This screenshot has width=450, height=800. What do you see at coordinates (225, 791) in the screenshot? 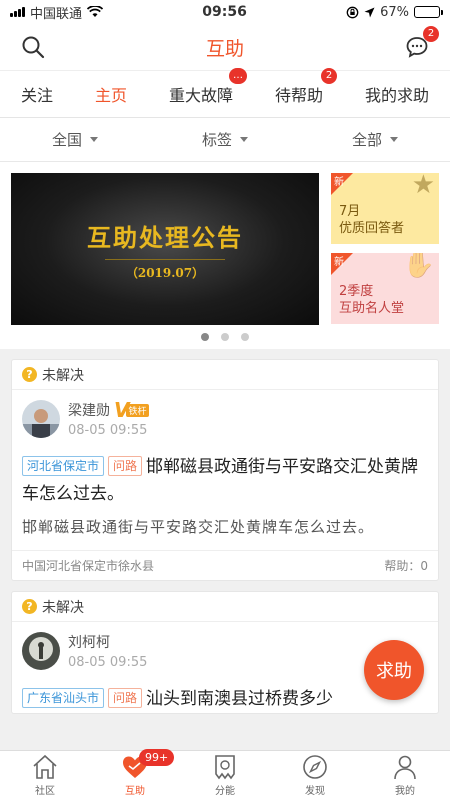
I see `tabbar-label: 分能` at bounding box center [225, 791].